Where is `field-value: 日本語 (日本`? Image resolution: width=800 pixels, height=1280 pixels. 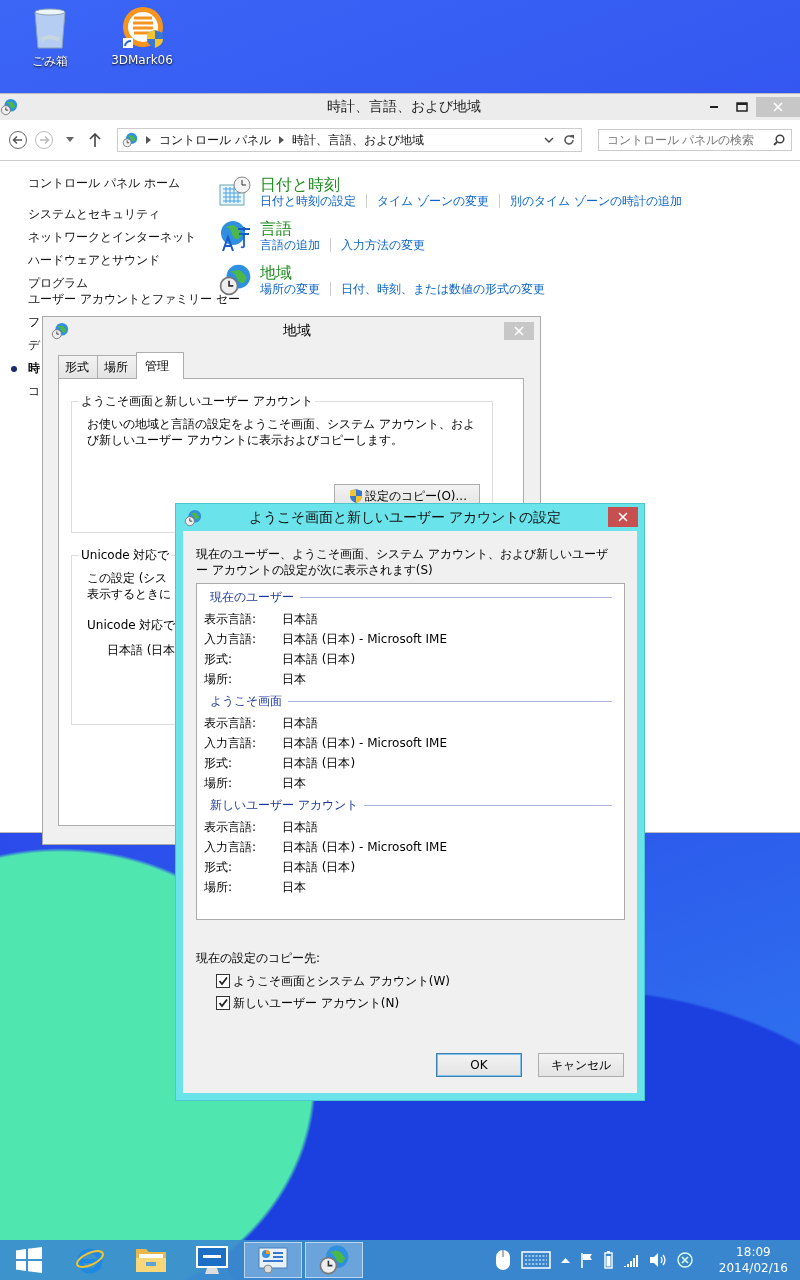 field-value: 日本語 (日本 is located at coordinates (141, 650).